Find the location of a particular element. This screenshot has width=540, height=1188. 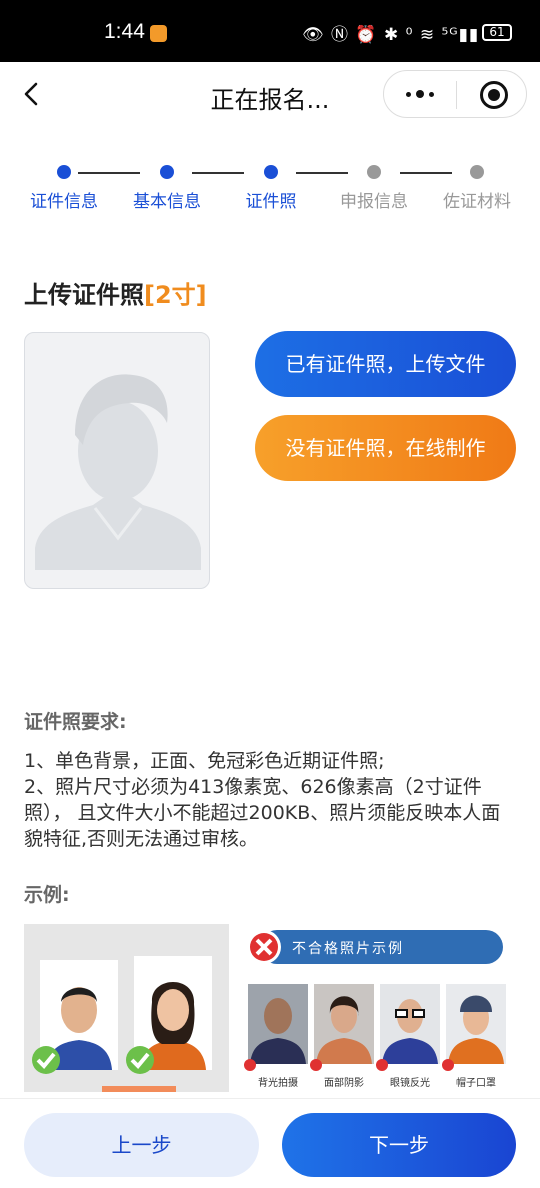

app-notification-icon is located at coordinates (158, 33).